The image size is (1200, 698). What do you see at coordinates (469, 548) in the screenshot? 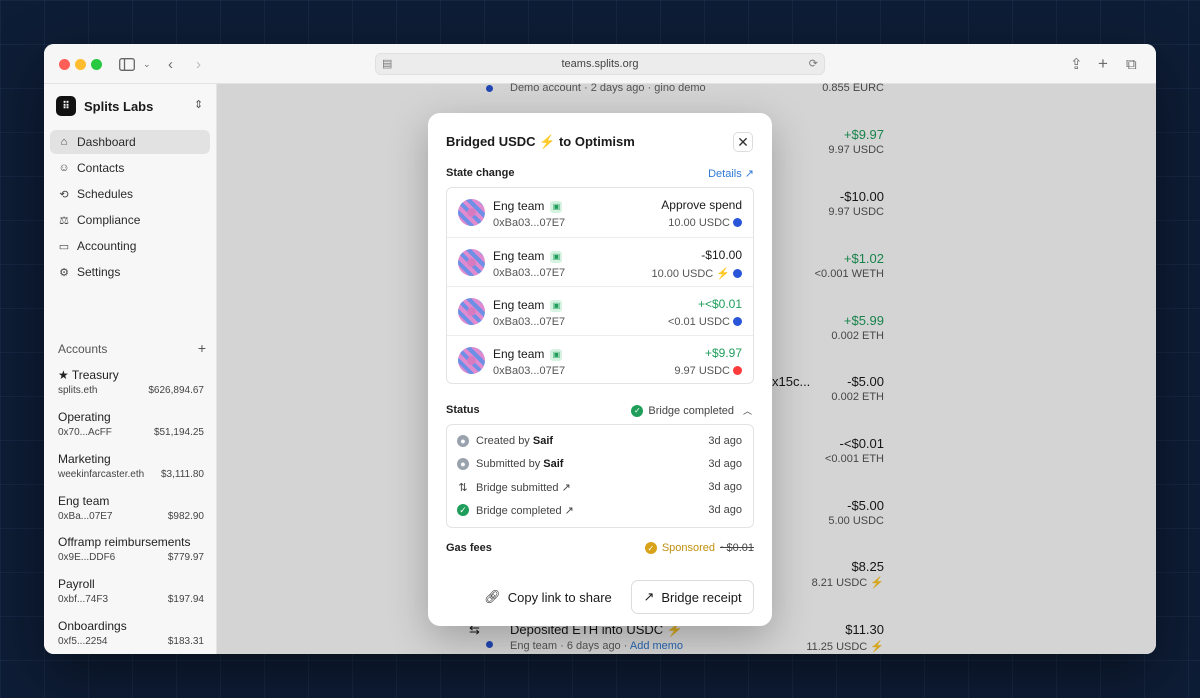
I see `gas-fees-label: Gas fees` at bounding box center [469, 548].